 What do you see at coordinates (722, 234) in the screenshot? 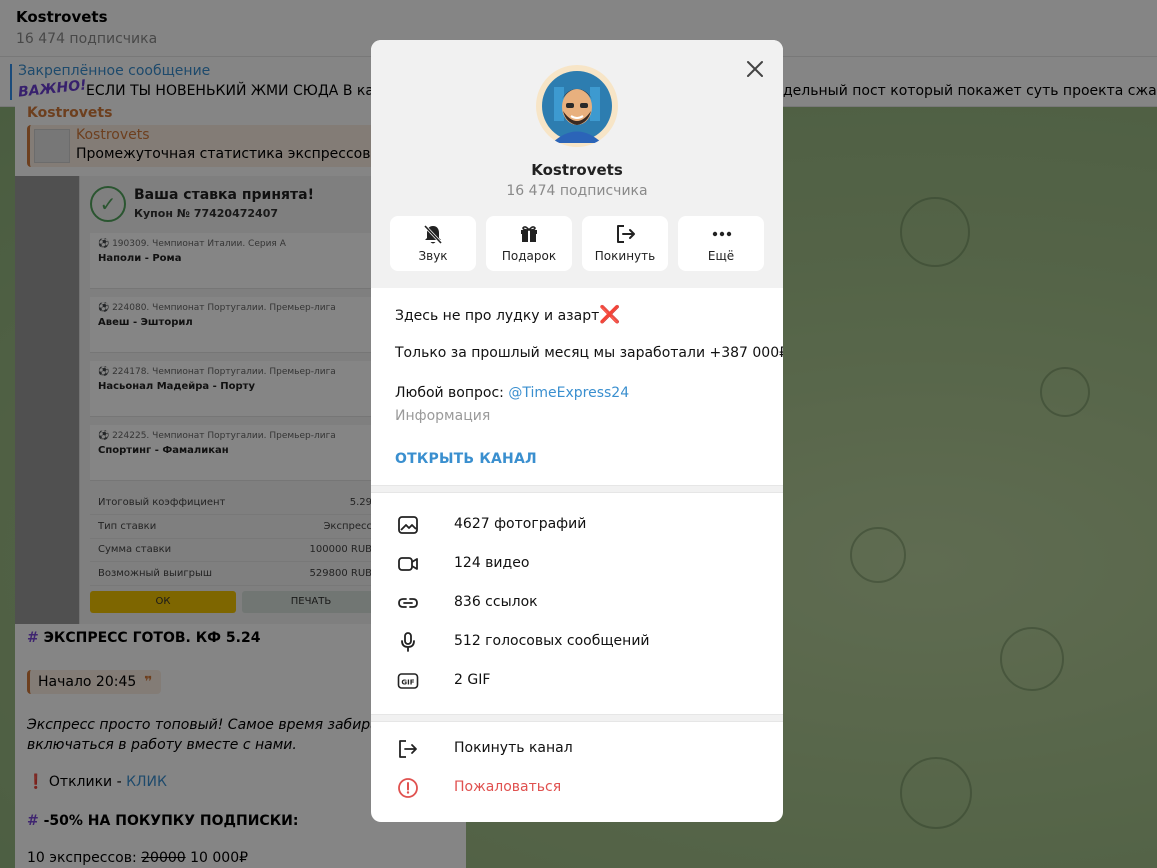
I see `more-icon` at bounding box center [722, 234].